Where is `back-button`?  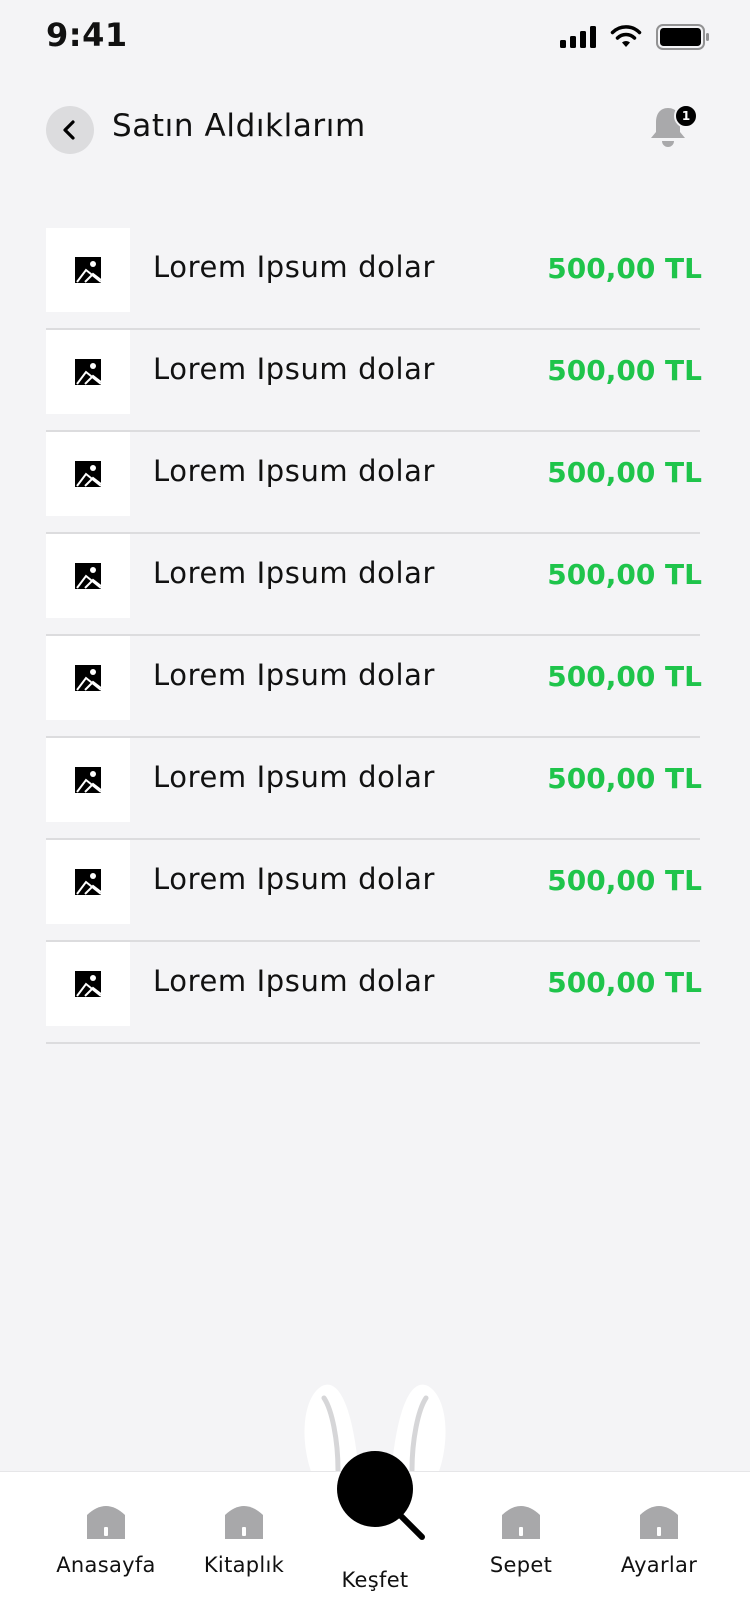 back-button is located at coordinates (70, 130).